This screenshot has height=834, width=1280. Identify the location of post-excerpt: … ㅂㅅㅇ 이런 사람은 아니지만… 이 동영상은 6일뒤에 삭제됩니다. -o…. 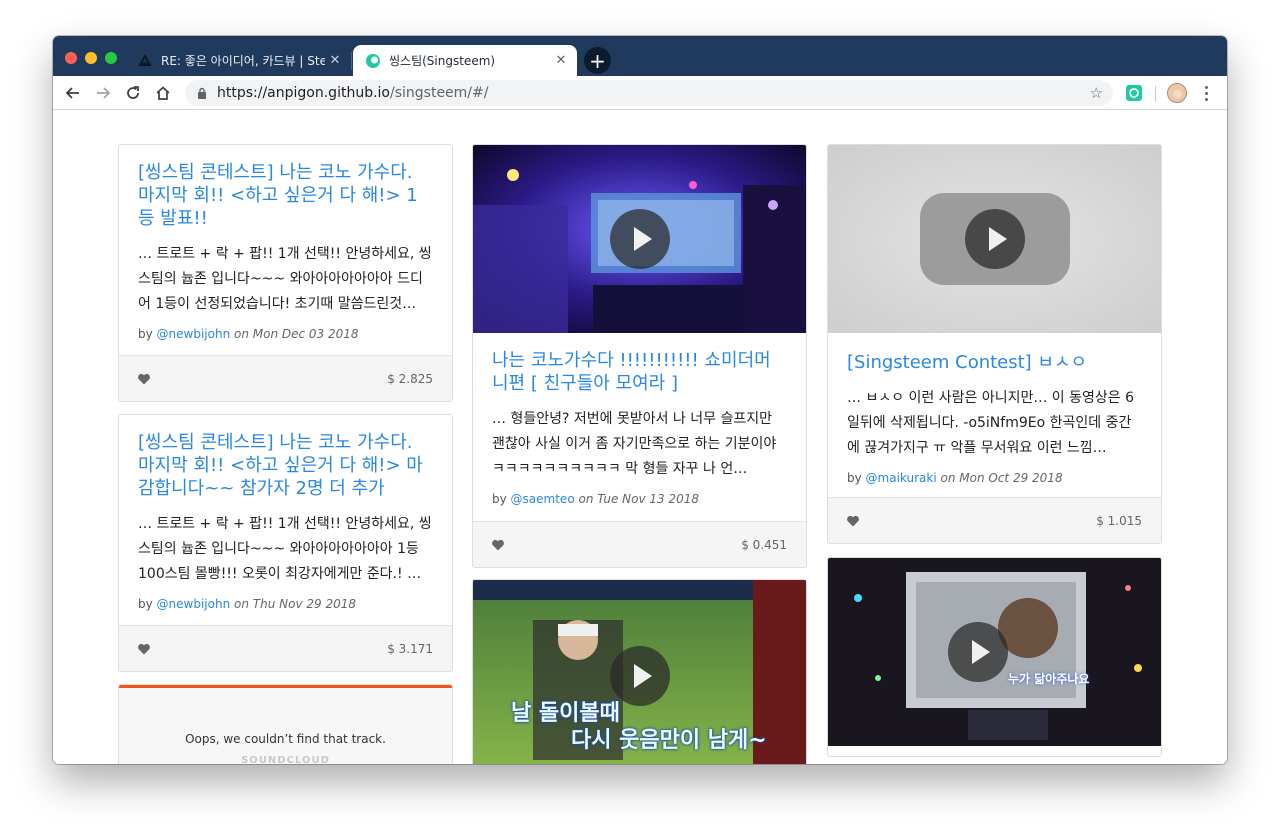
(991, 423).